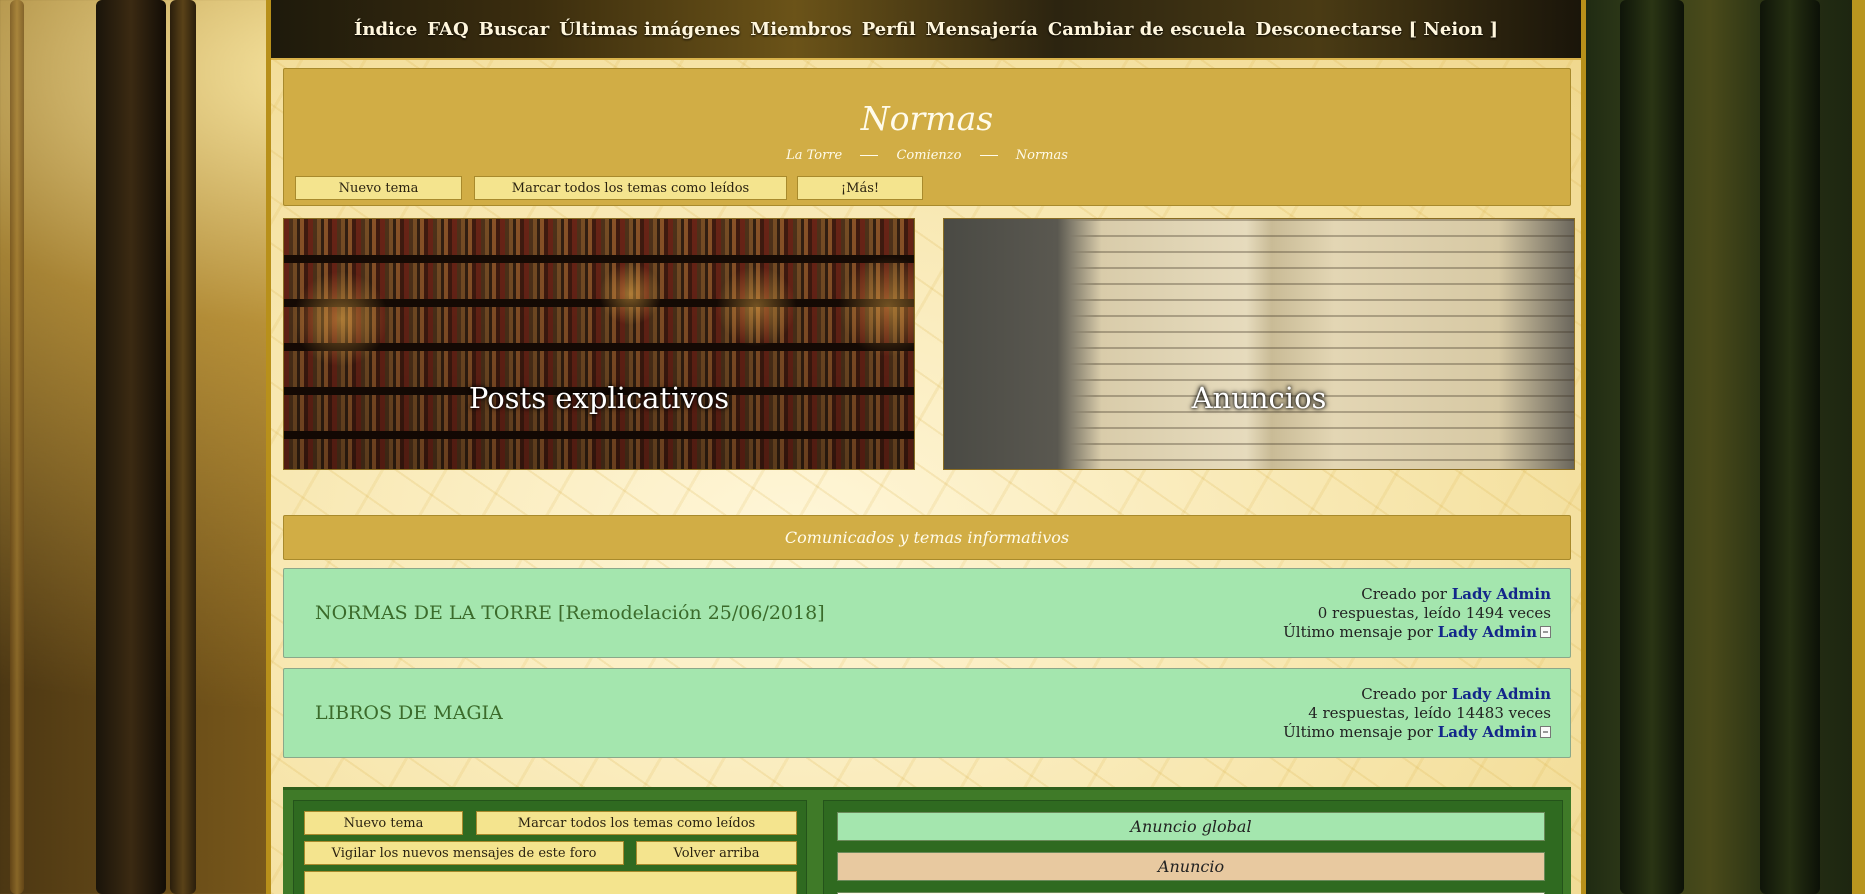 This screenshot has width=1865, height=894. Describe the element at coordinates (550, 882) in the screenshot. I see `jump-to-select` at that location.